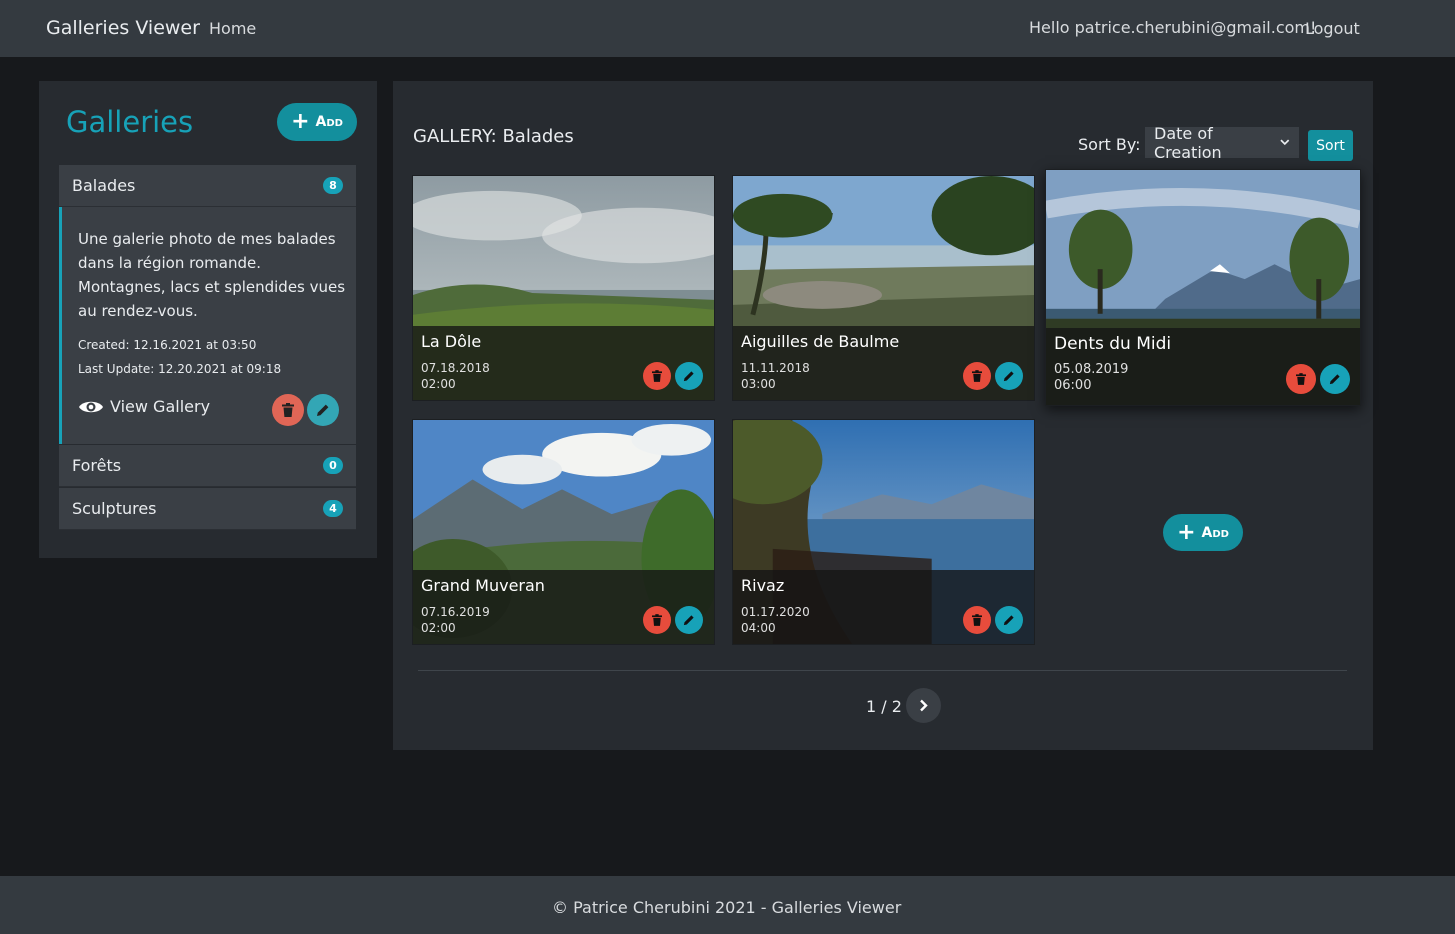  What do you see at coordinates (1091, 369) in the screenshot?
I see `photo-date-value: 05.08.2019` at bounding box center [1091, 369].